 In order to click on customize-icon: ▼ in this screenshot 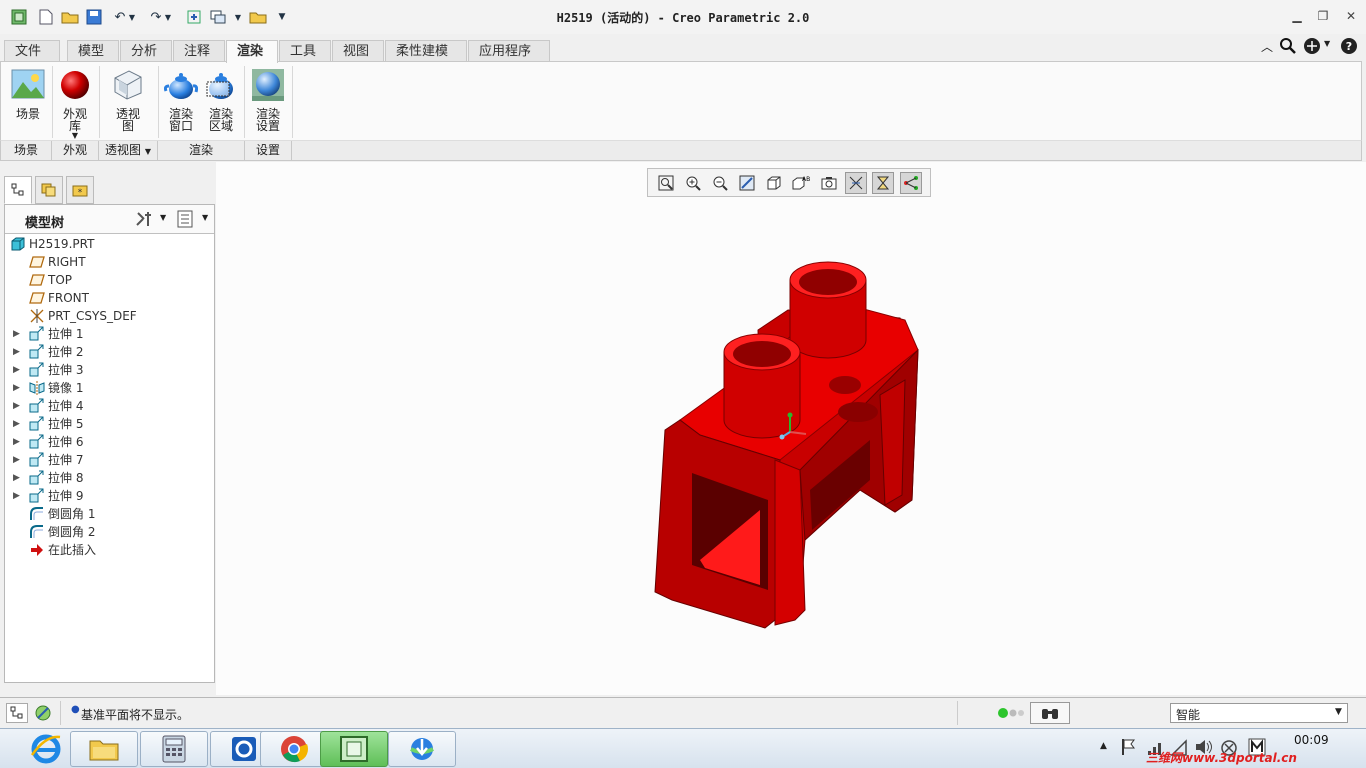, I will do `click(282, 17)`.